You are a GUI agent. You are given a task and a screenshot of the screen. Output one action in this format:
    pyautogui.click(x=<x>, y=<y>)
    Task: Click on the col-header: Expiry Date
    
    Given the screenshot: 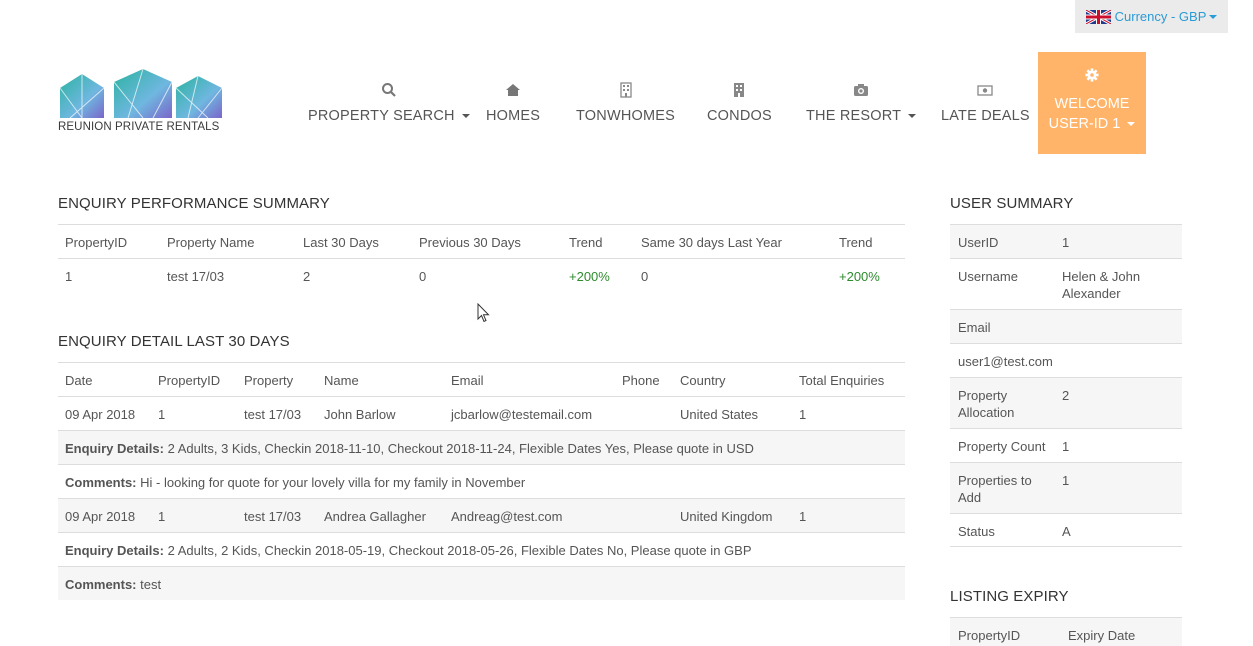 What is the action you would take?
    pyautogui.click(x=1102, y=635)
    